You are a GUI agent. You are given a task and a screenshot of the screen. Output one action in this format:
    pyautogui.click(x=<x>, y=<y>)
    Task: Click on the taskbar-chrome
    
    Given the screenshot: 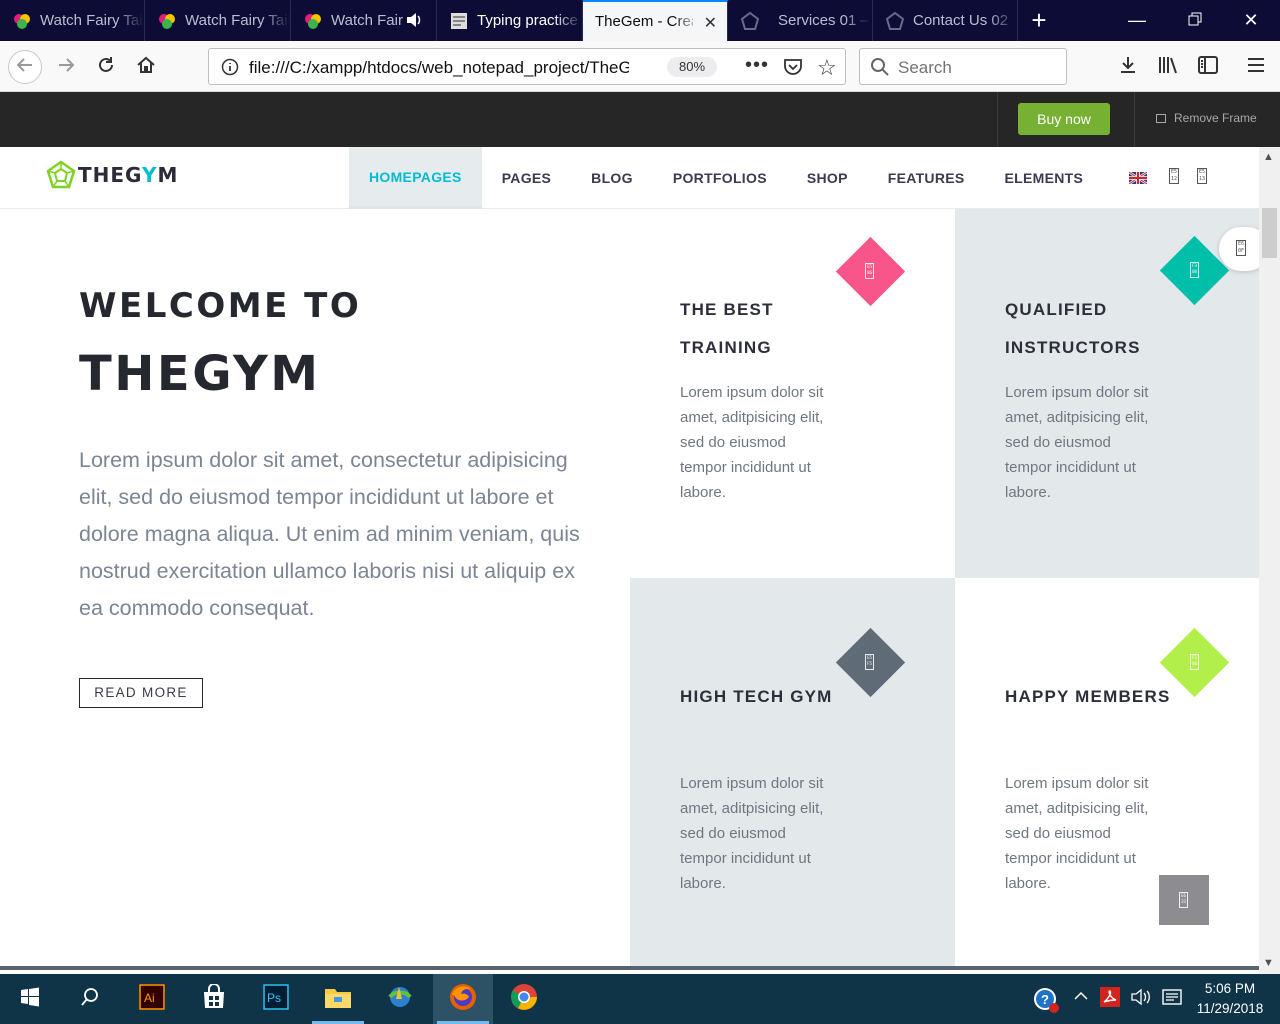 What is the action you would take?
    pyautogui.click(x=524, y=999)
    